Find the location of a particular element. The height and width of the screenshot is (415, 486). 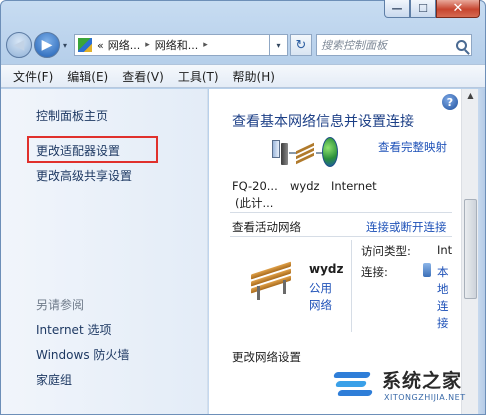

address-bar: « 网络... ▸ 网络和... ▸ is located at coordinates (172, 45).